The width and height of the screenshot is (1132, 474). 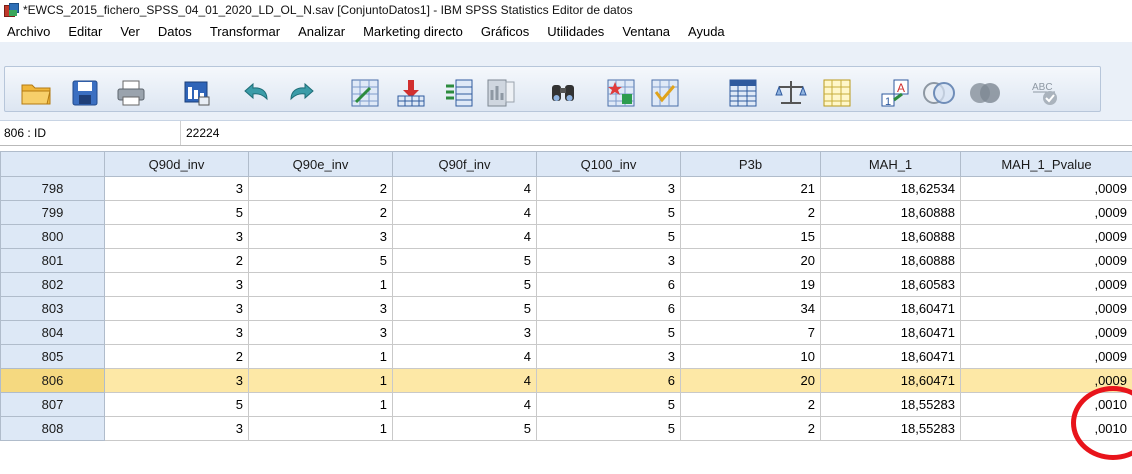 What do you see at coordinates (837, 93) in the screenshot?
I see `select-cases-icon` at bounding box center [837, 93].